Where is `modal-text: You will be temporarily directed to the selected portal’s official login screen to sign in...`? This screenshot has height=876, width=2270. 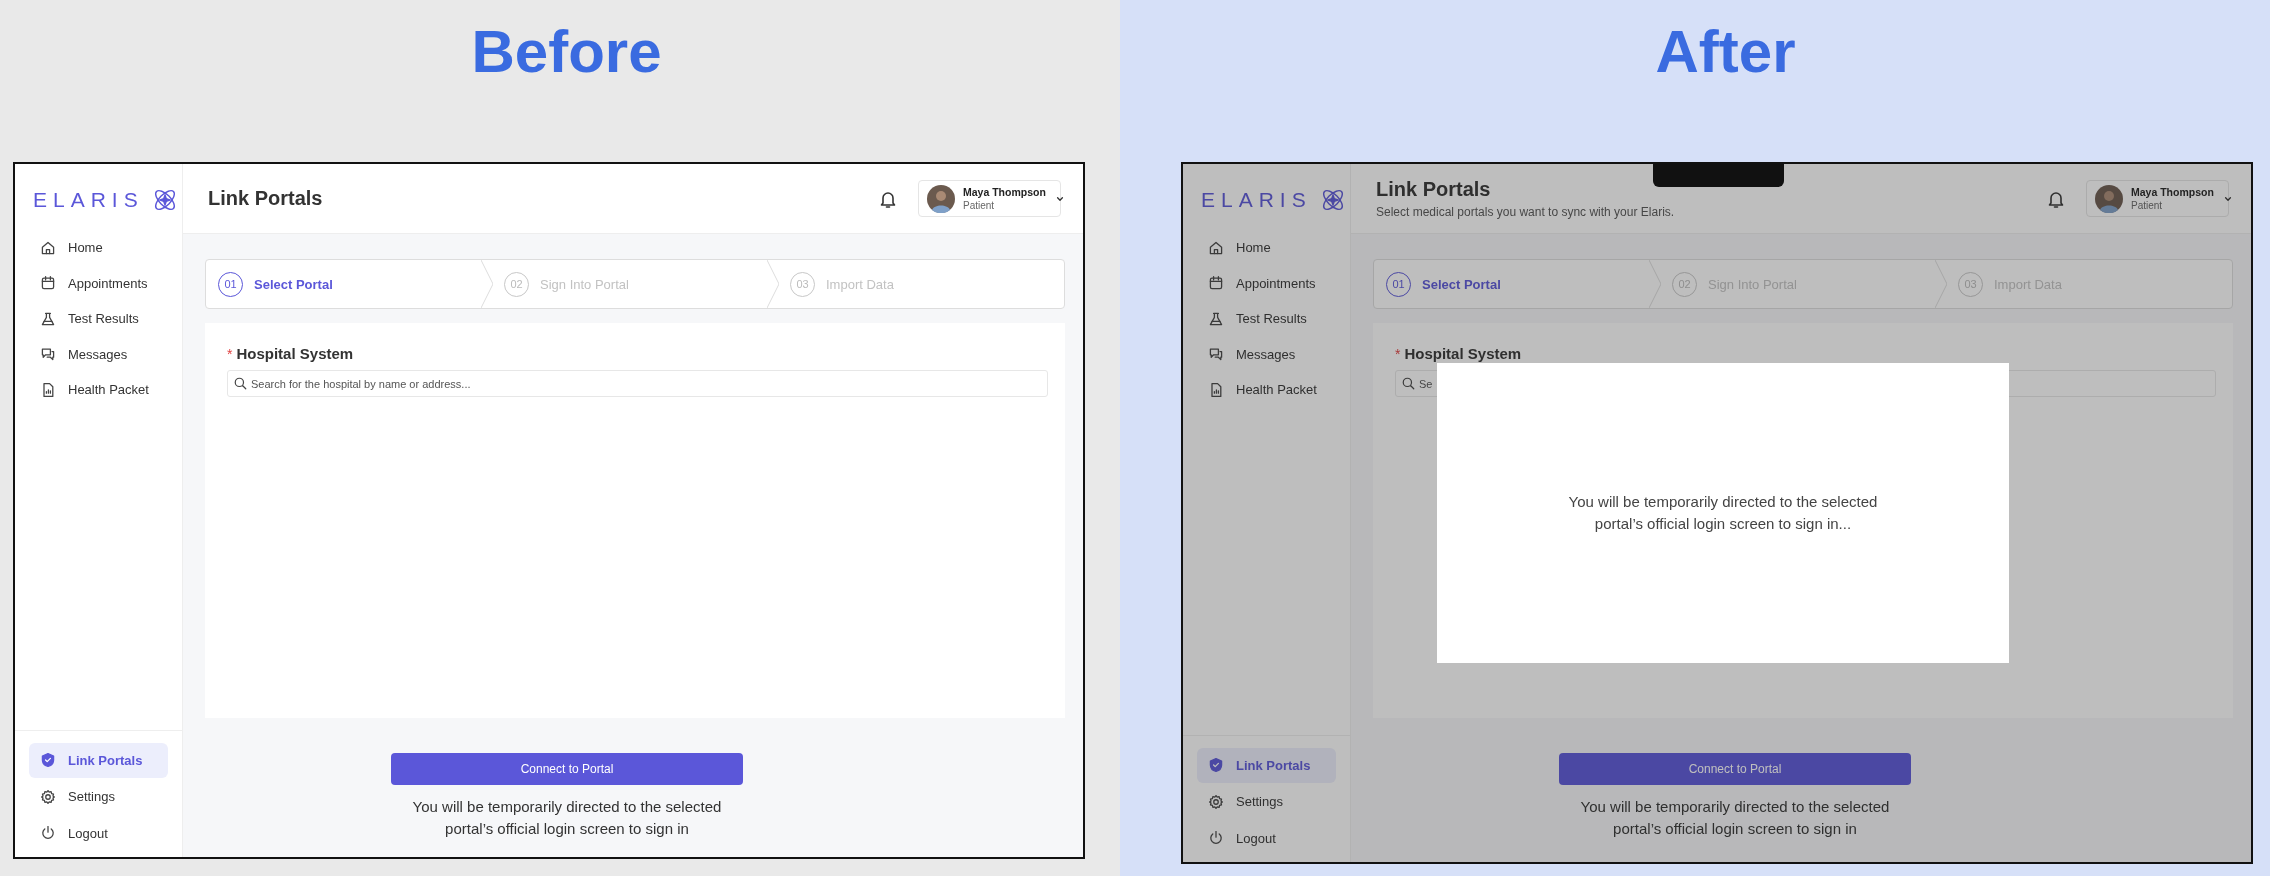 modal-text: You will be temporarily directed to the selected portal’s official login screen to sign in... is located at coordinates (1723, 513).